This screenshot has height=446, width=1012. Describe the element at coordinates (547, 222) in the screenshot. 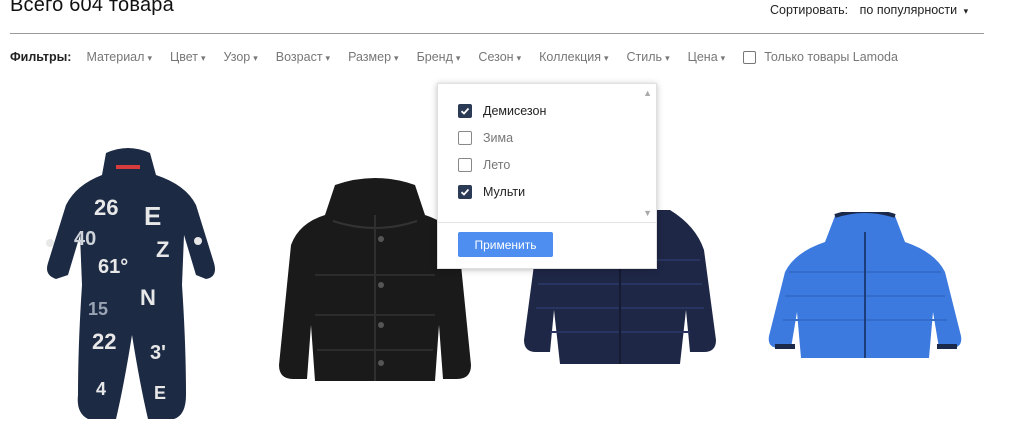

I see `dropdown-divider` at that location.